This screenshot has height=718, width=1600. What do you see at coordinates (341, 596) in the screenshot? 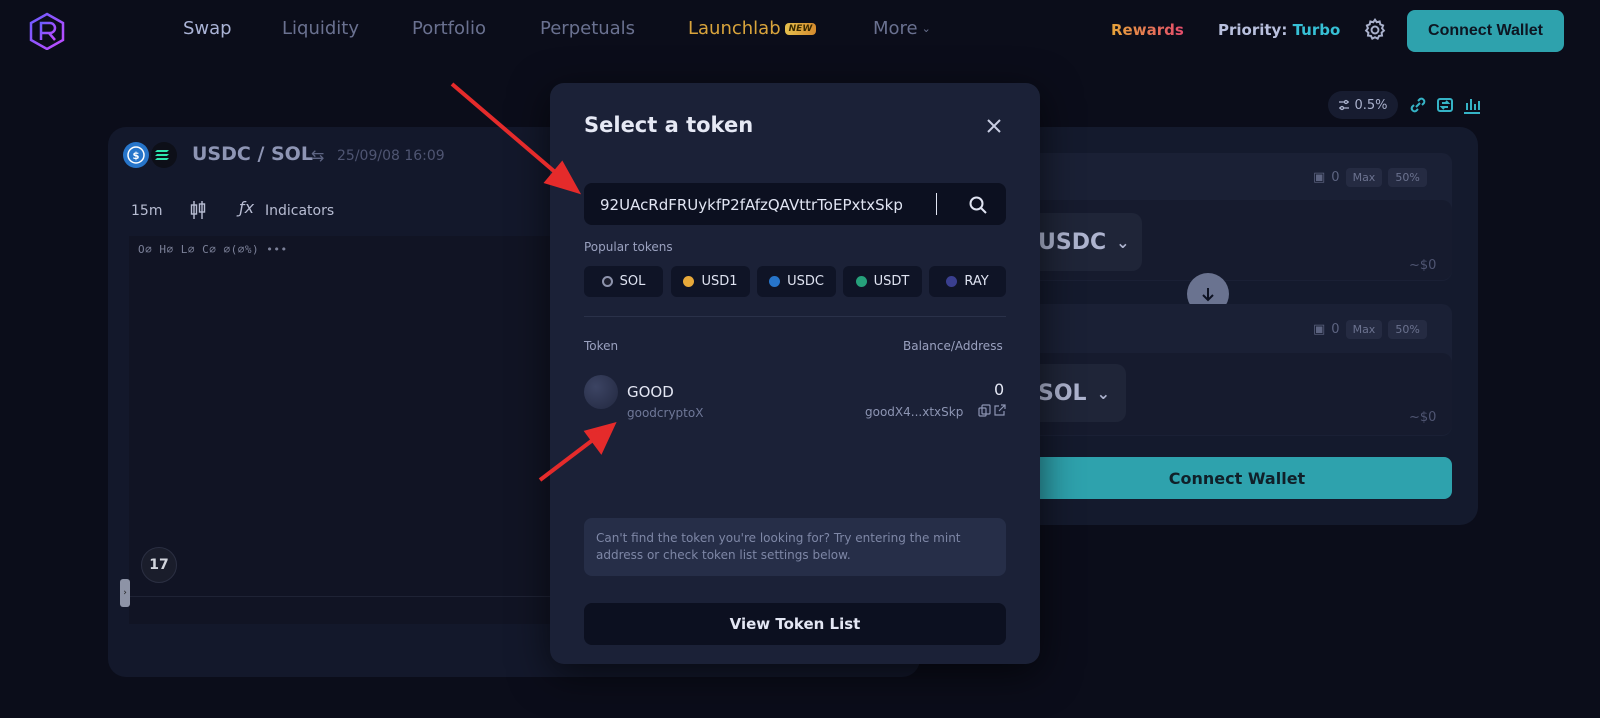
I see `chart-divider` at bounding box center [341, 596].